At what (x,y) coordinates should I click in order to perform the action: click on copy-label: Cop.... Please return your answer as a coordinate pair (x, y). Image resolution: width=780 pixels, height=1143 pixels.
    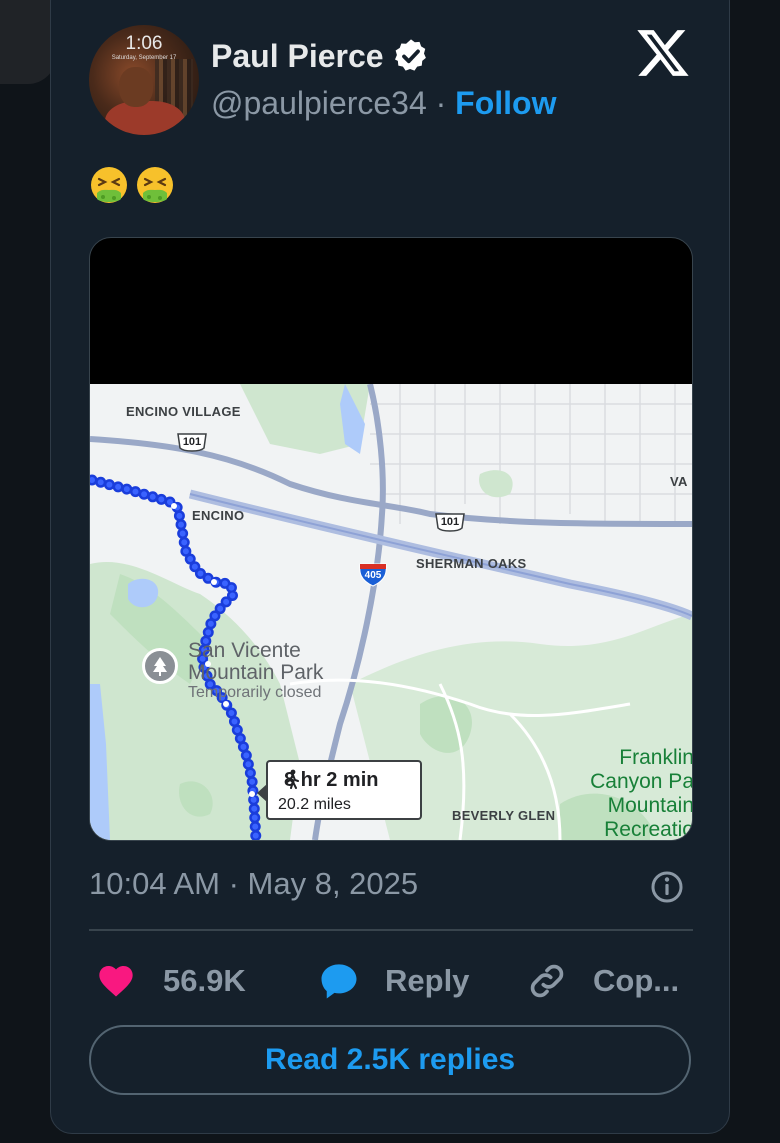
    Looking at the image, I should click on (636, 980).